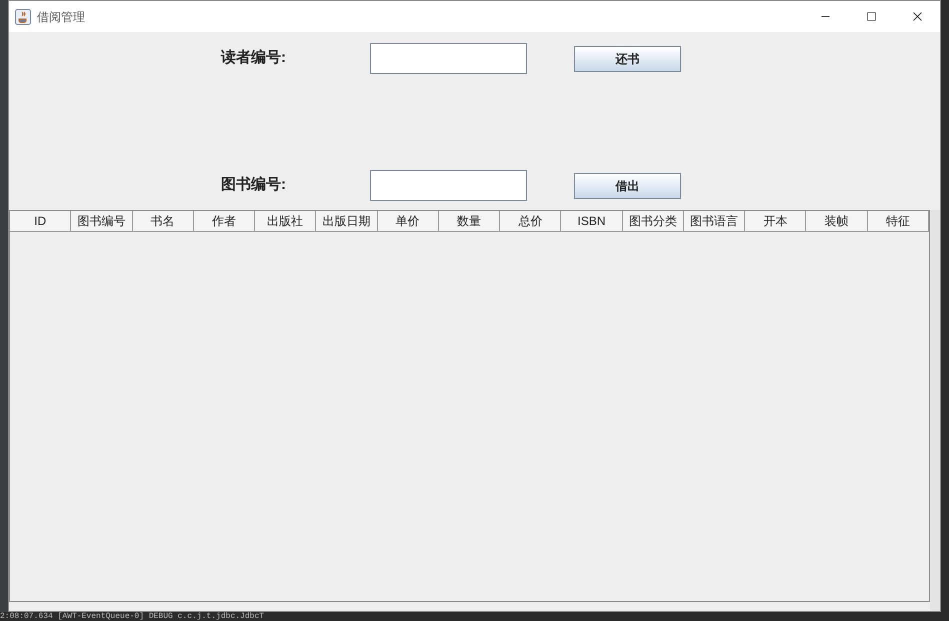  I want to click on column-header: 装帧, so click(837, 221).